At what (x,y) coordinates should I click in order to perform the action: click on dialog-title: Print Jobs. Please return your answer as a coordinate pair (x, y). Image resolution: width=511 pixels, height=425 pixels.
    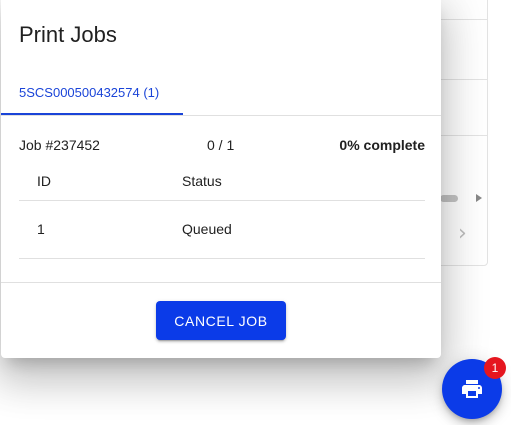
    Looking at the image, I should click on (68, 34).